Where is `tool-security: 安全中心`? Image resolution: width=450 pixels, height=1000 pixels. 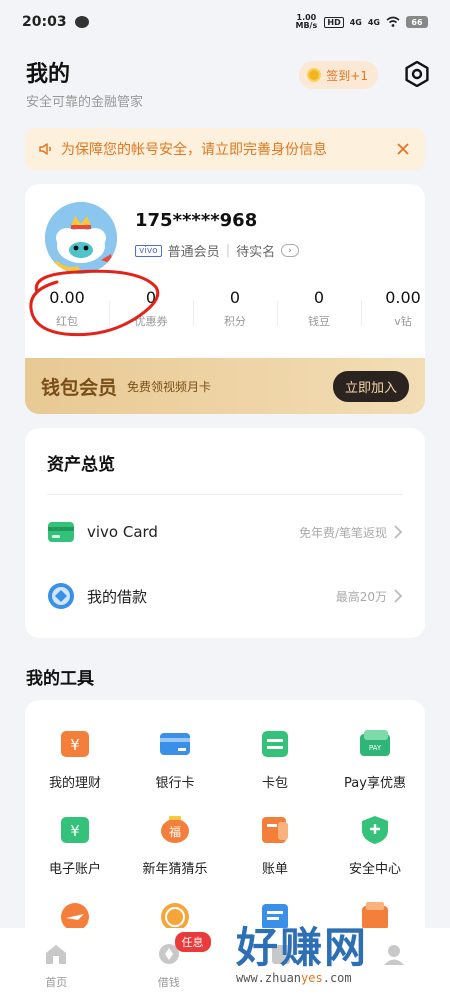 tool-security: 安全中心 is located at coordinates (375, 845).